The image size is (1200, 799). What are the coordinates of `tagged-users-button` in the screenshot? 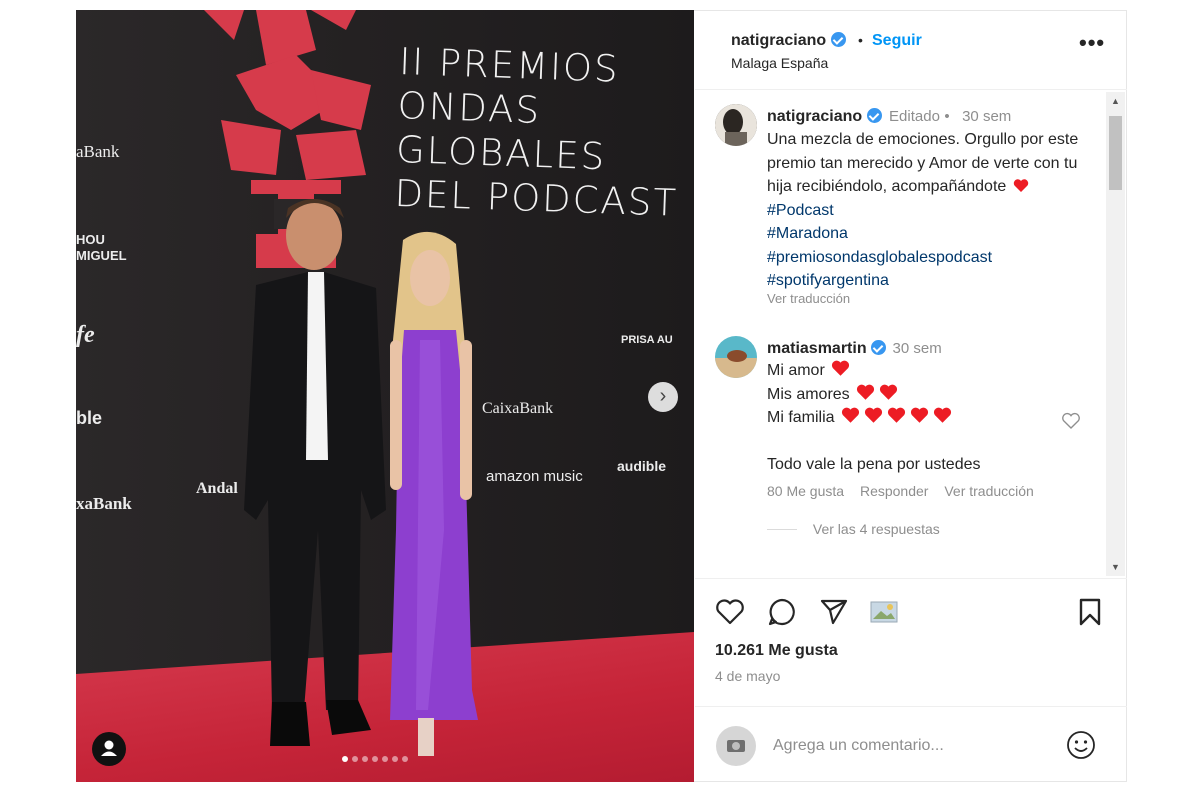 It's located at (109, 749).